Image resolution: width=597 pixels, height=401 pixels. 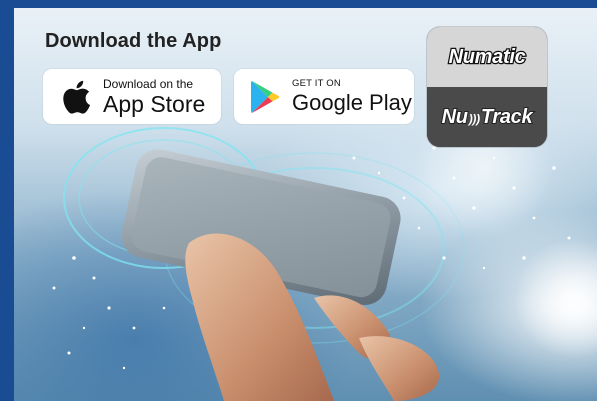 I want to click on app-store-button: Download on the App Store, so click(x=132, y=96).